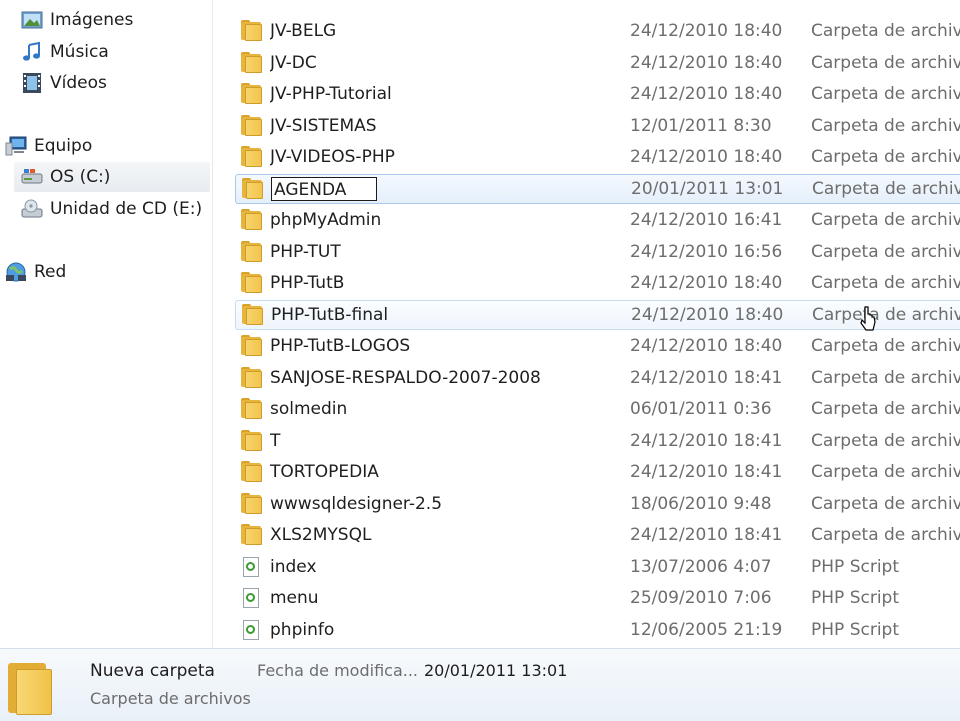  Describe the element at coordinates (152, 671) in the screenshot. I see `details-name: Nueva carpeta` at that location.